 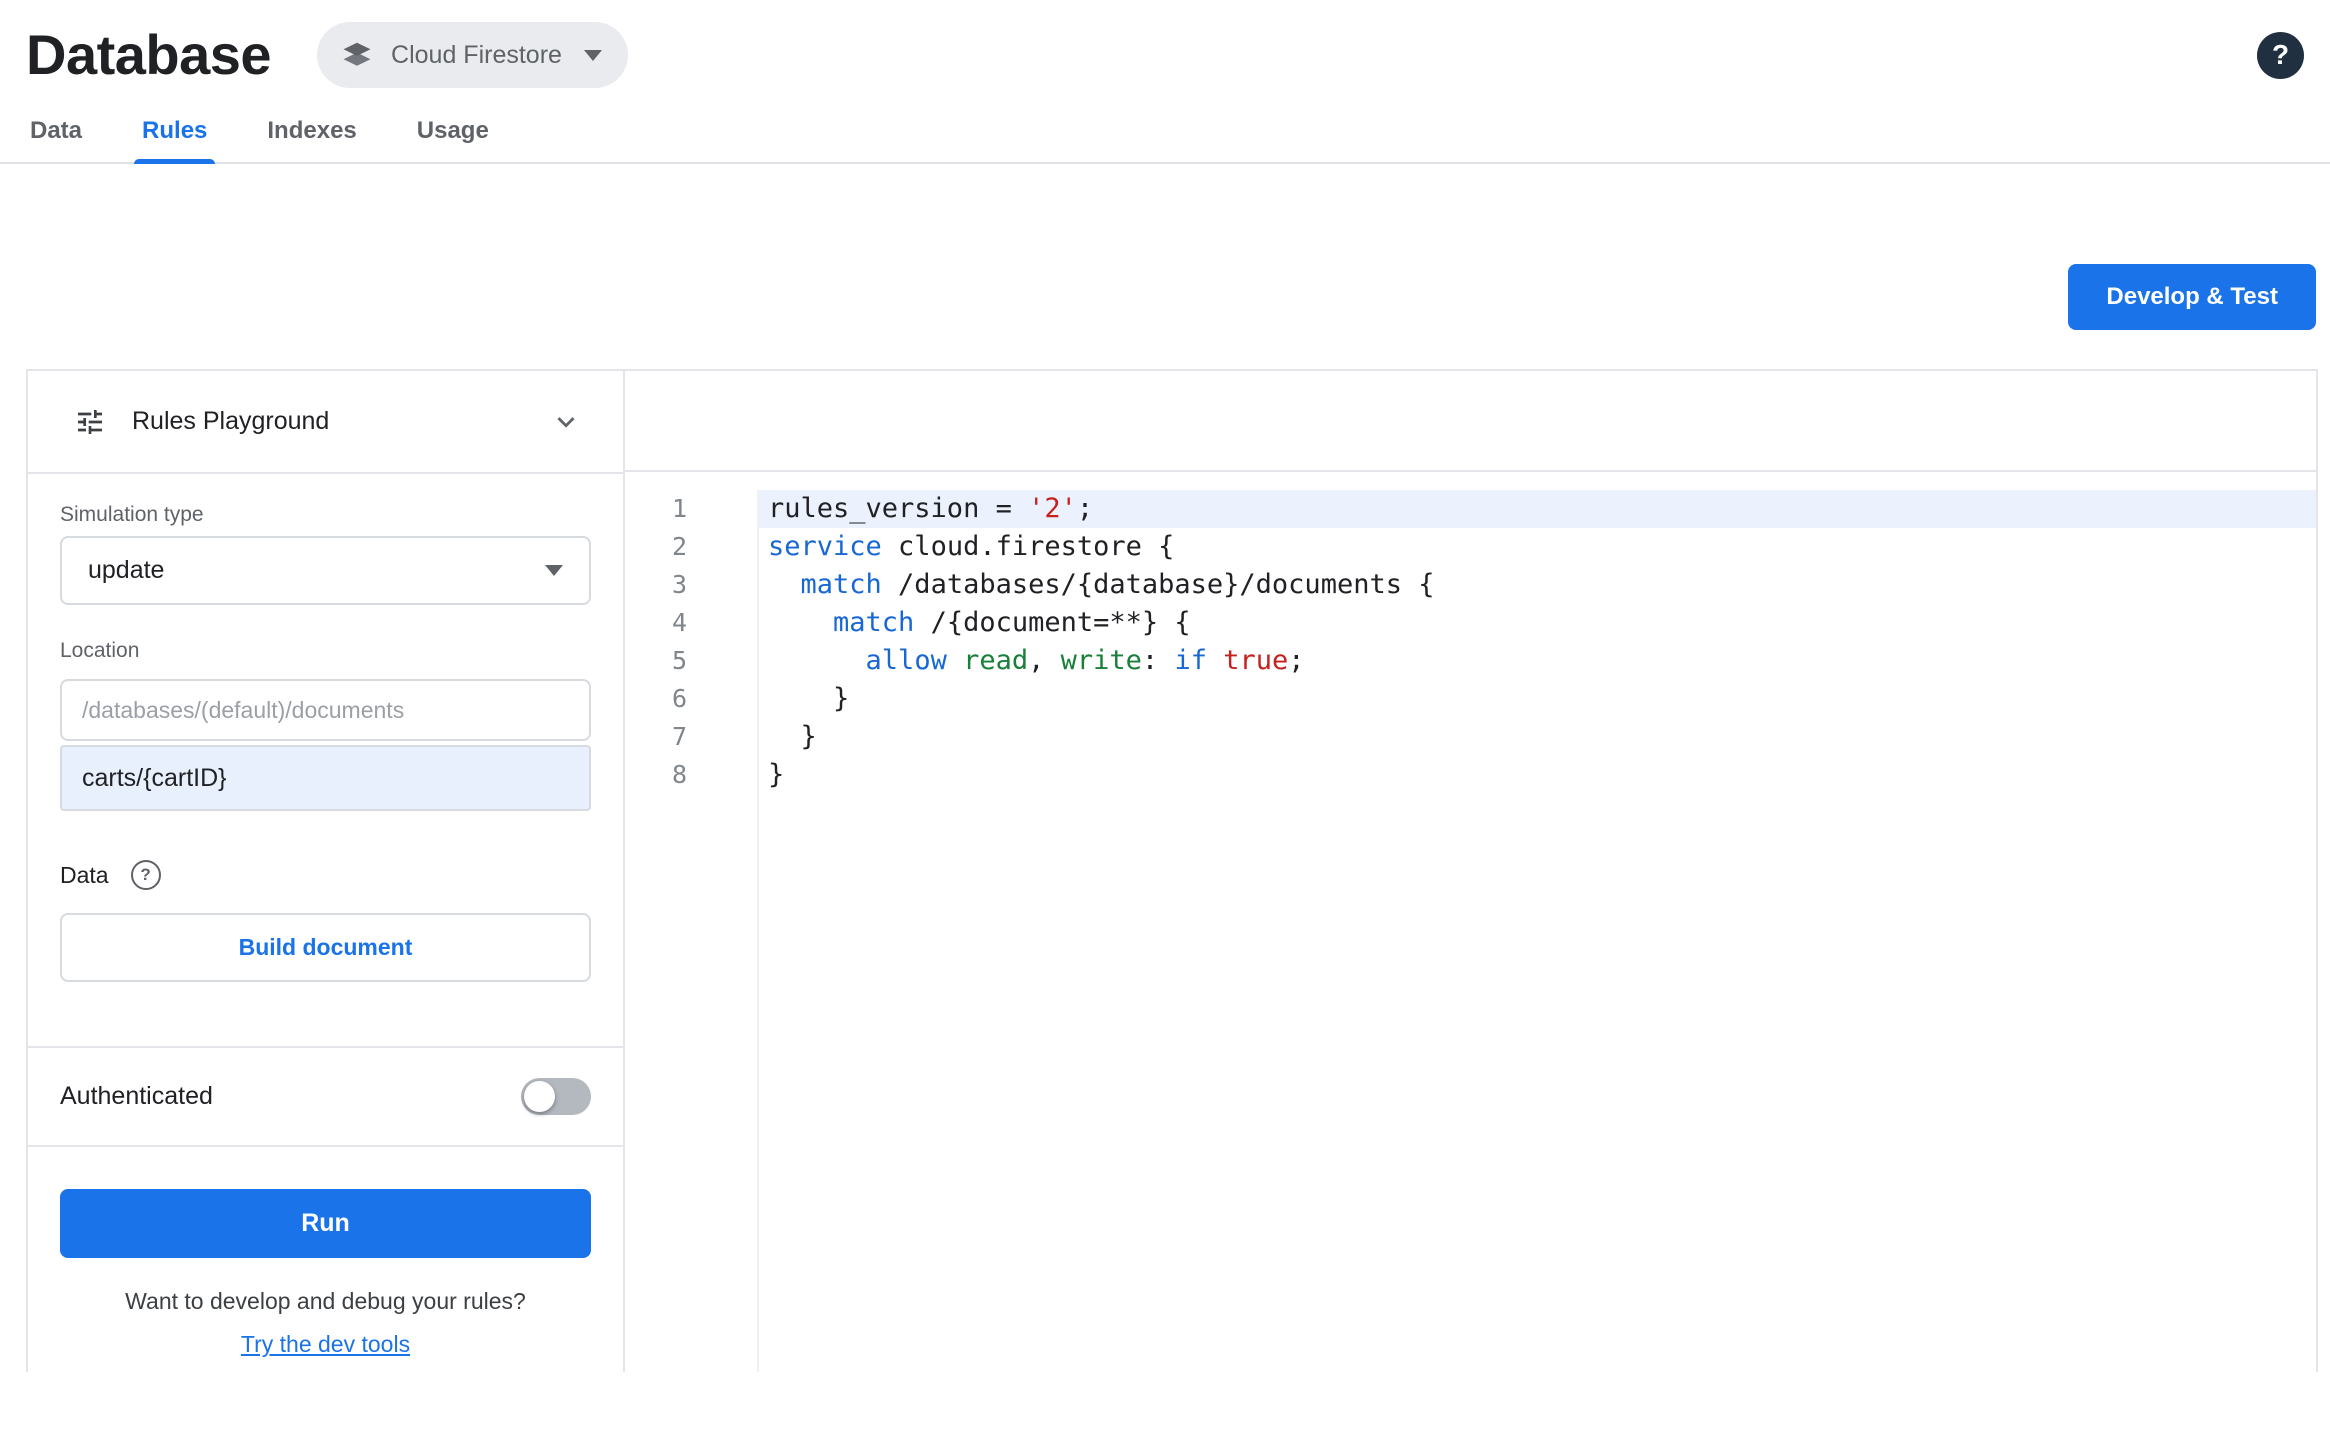 What do you see at coordinates (325, 1223) in the screenshot?
I see `run-button: Run` at bounding box center [325, 1223].